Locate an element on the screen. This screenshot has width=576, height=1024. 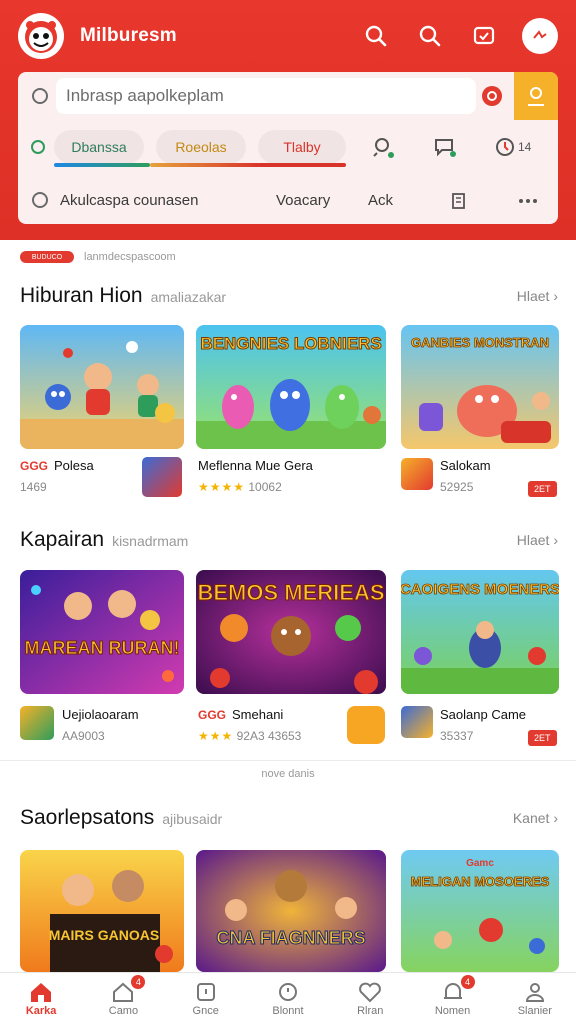
game-card-image: MAREAN RURAN! is located at coordinates (102, 632).